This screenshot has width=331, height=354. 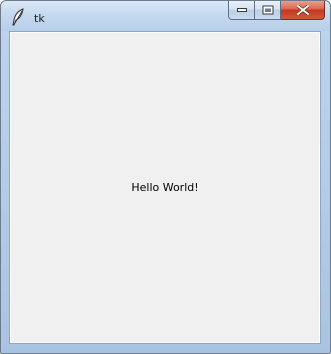 I want to click on hello-label: Hello World!, so click(x=165, y=187).